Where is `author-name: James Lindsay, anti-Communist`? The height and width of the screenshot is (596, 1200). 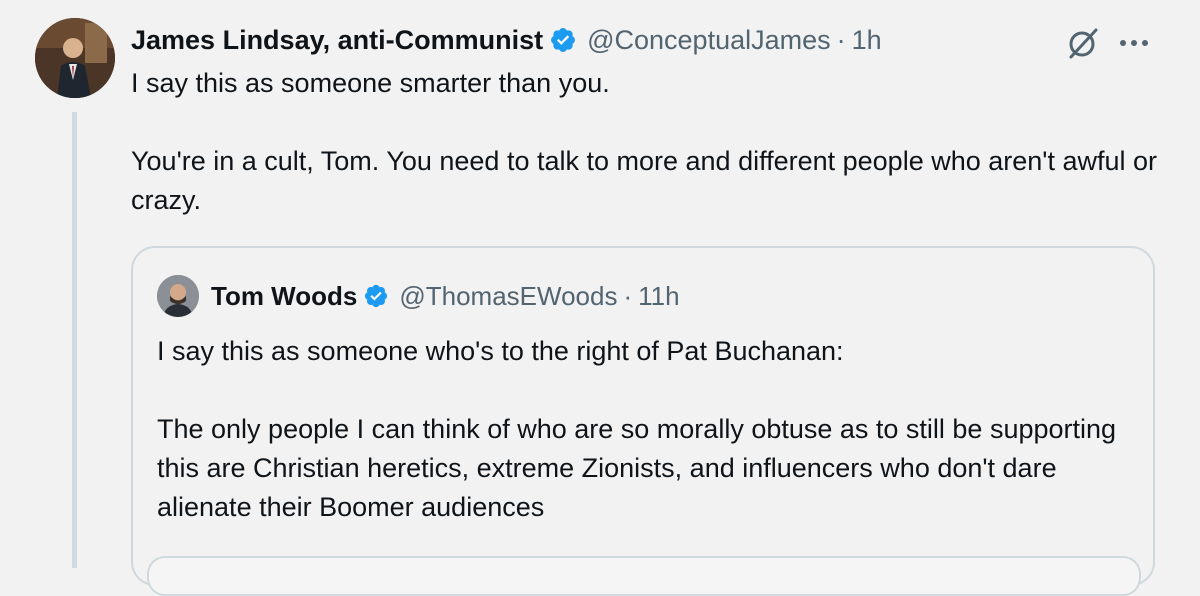 author-name: James Lindsay, anti-Communist is located at coordinates (337, 40).